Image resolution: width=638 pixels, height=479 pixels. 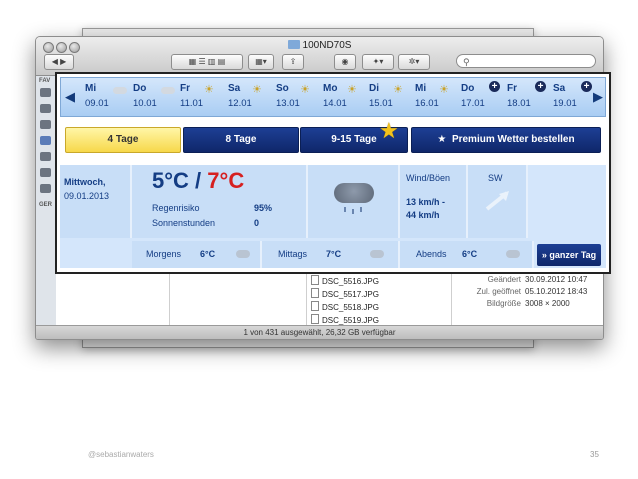 I want to click on prev-arrow-icon: ◀, so click(x=70, y=97).